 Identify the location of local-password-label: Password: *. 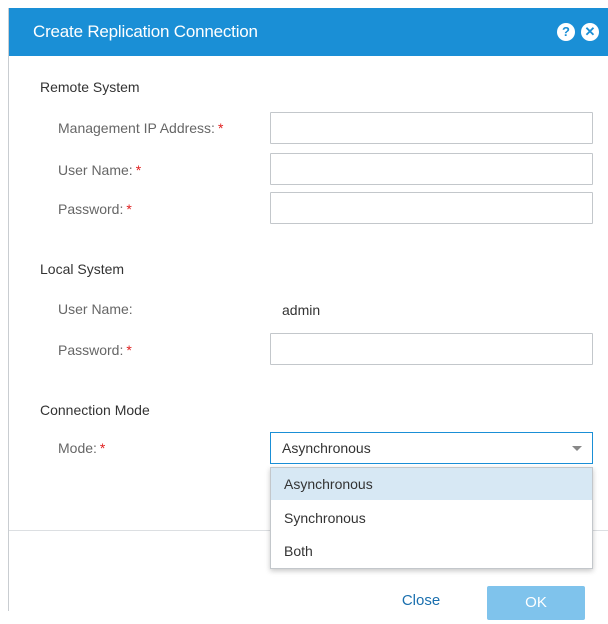
(95, 350).